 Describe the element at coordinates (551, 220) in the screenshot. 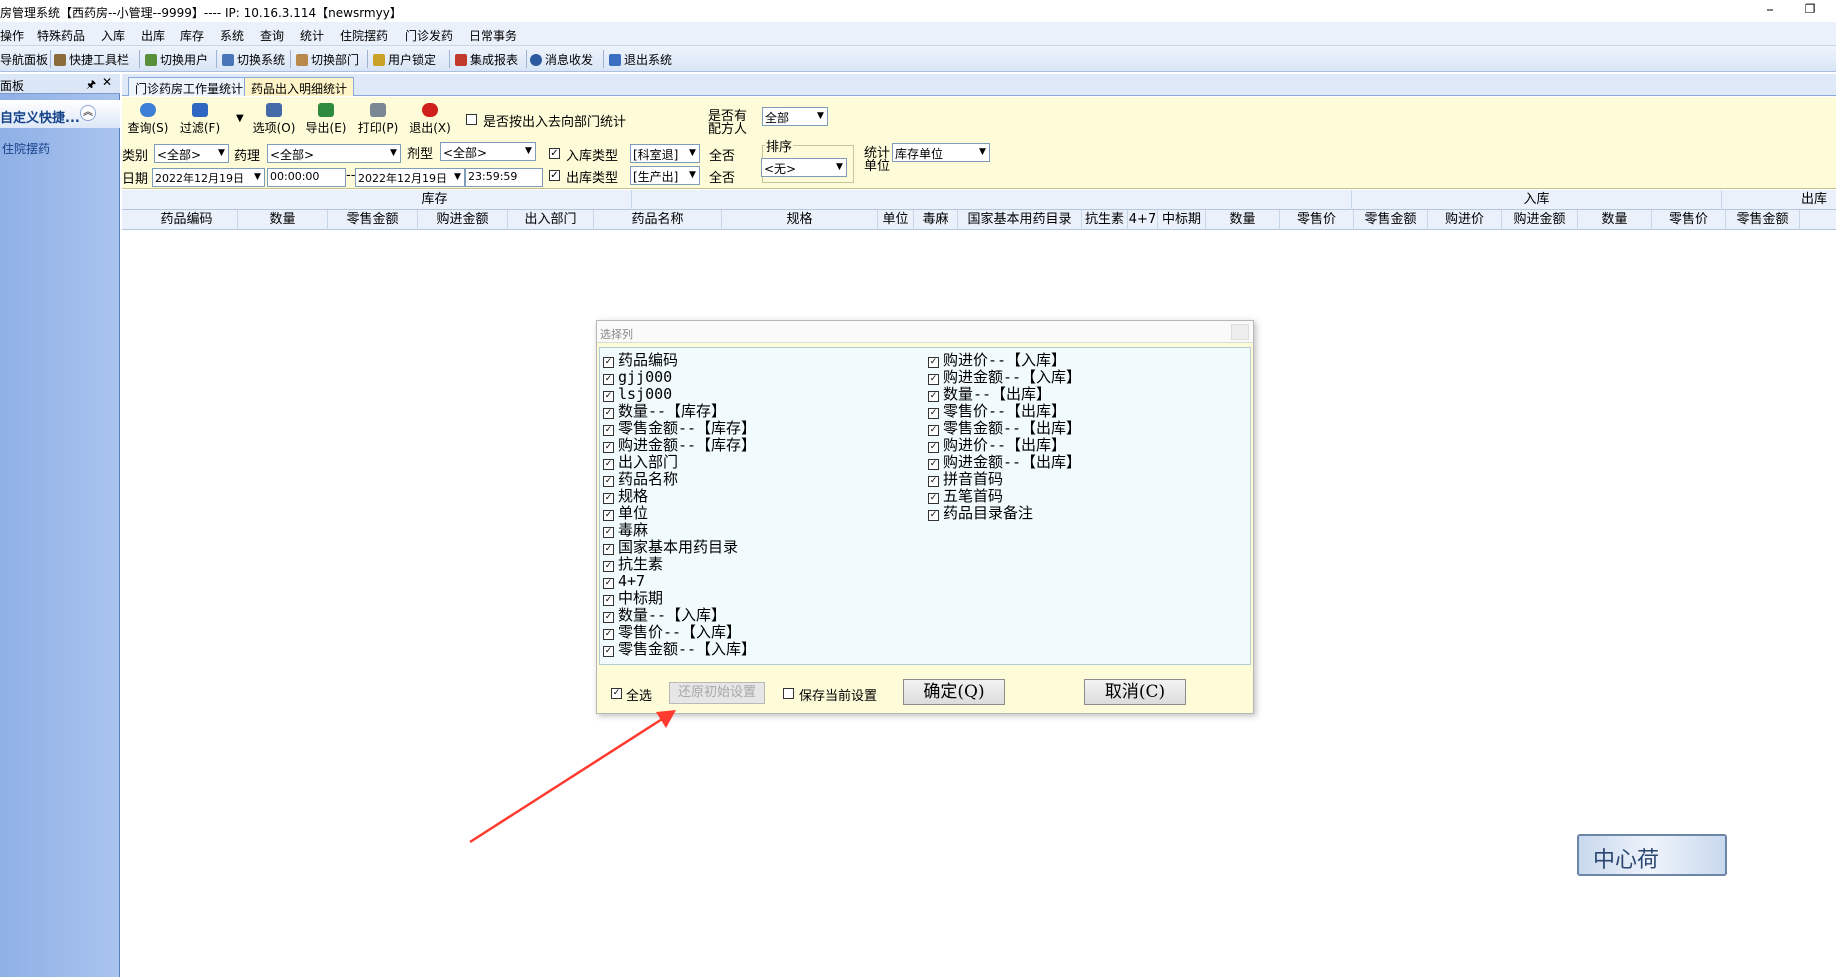

I see `col-dept: 出入部门` at that location.